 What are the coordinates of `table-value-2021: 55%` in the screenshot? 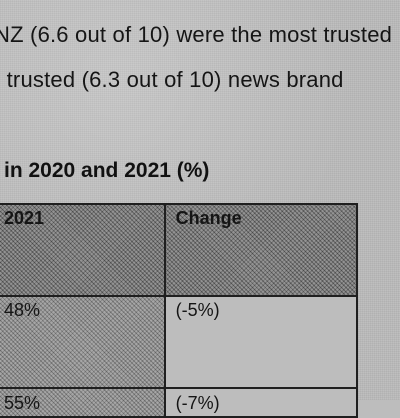 It's located at (22, 403).